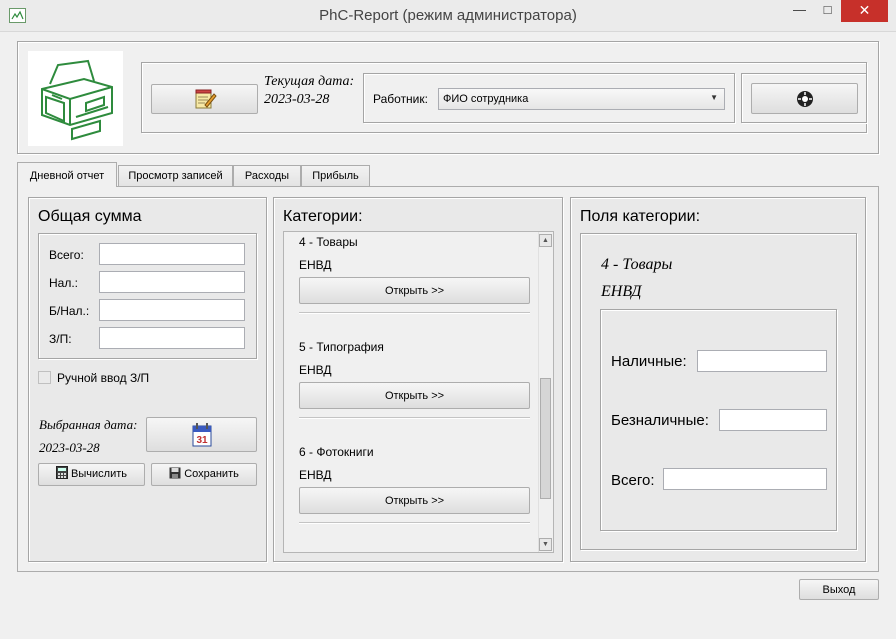 This screenshot has width=896, height=639. Describe the element at coordinates (581, 99) in the screenshot. I see `worker-select: ФИО сотрудника ▼` at that location.